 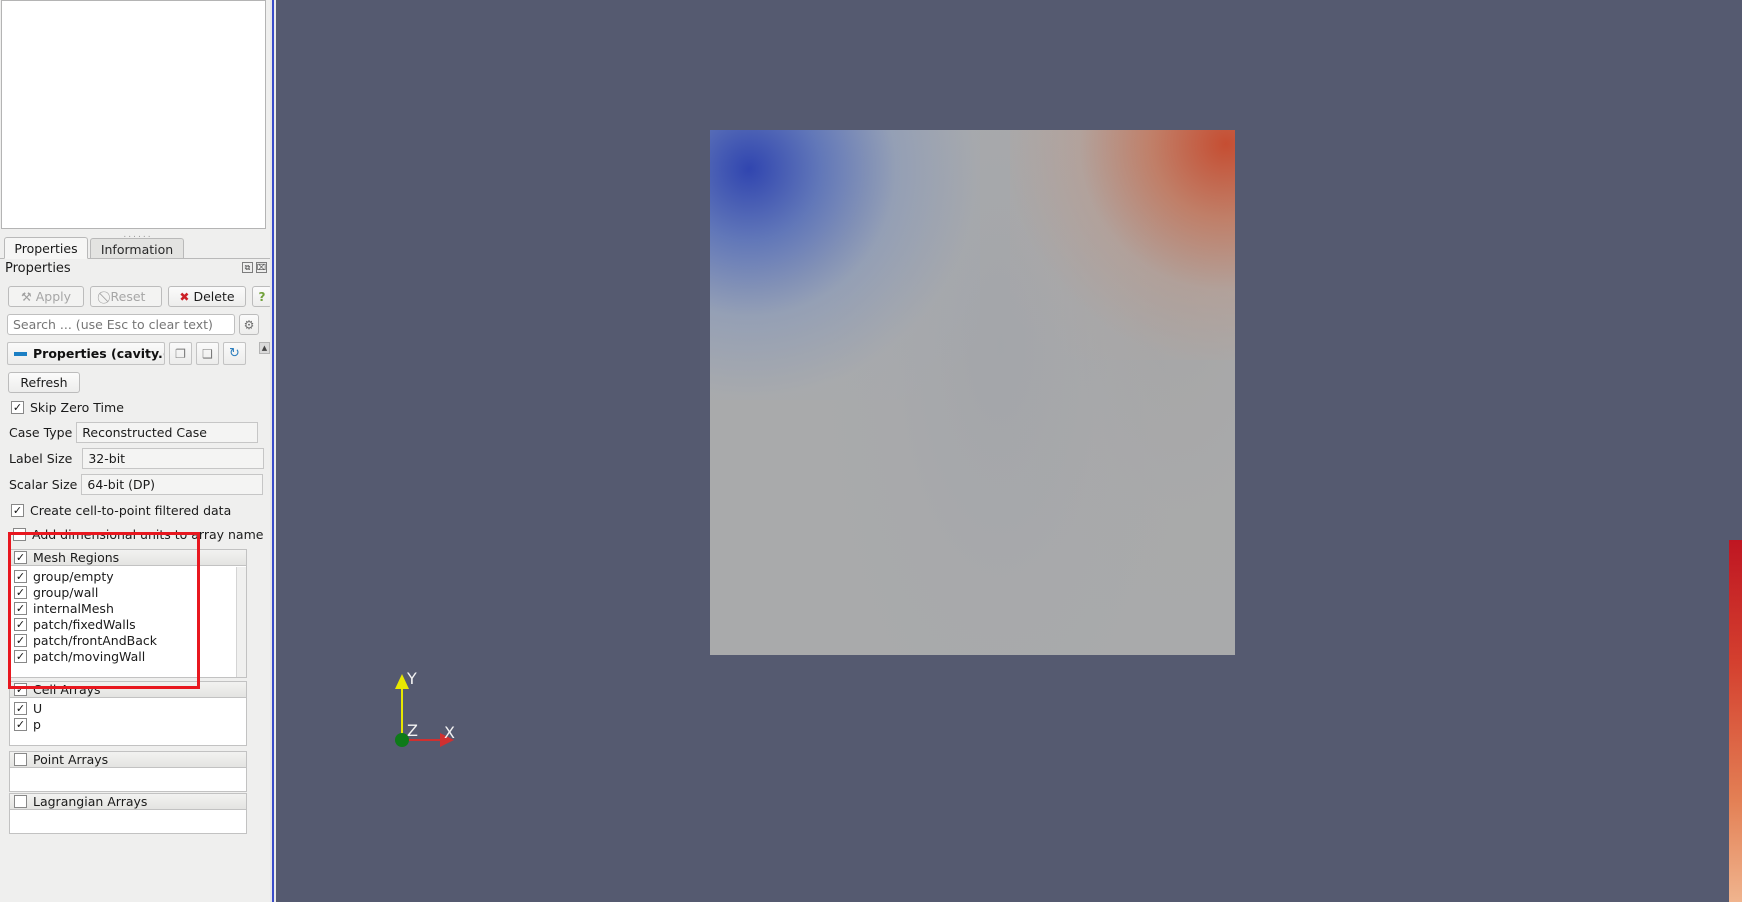 What do you see at coordinates (214, 296) in the screenshot?
I see `delete-label: Delete` at bounding box center [214, 296].